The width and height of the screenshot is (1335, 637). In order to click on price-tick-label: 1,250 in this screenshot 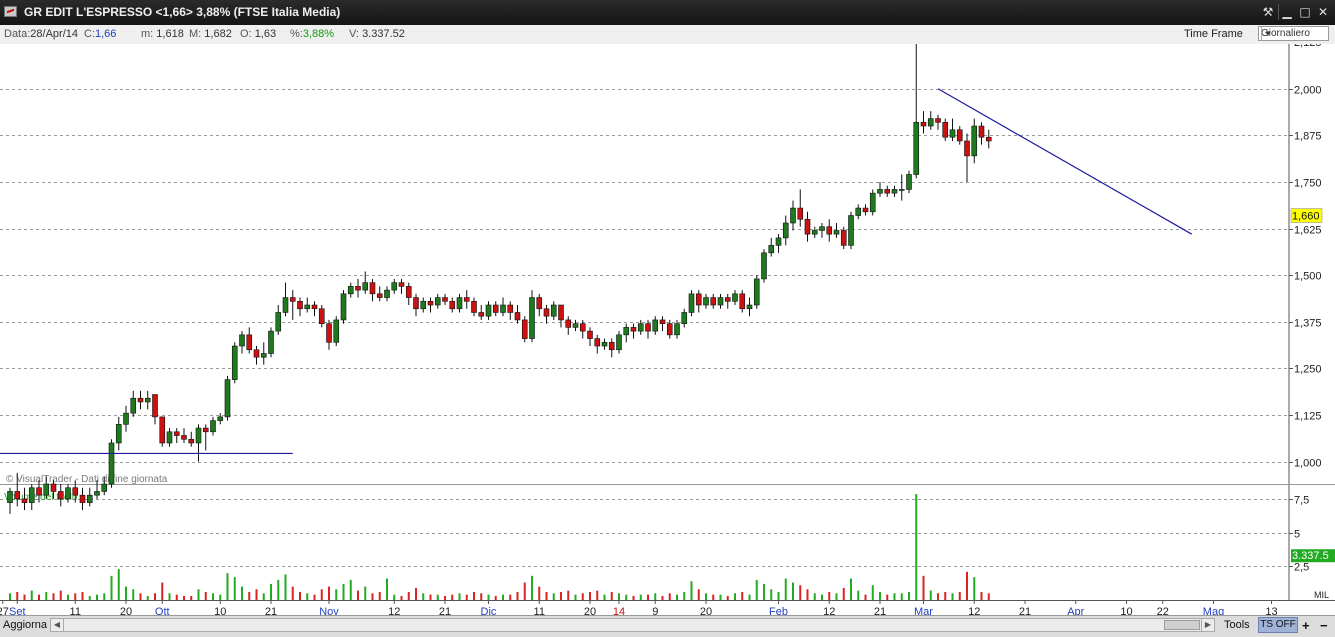, I will do `click(1308, 370)`.